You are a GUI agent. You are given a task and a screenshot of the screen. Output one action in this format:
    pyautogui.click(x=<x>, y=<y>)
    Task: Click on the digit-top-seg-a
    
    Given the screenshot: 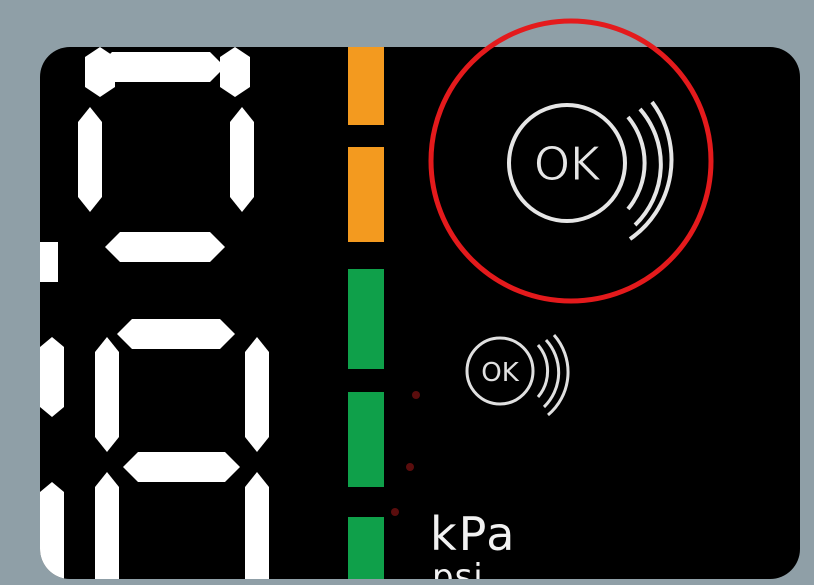 What is the action you would take?
    pyautogui.click(x=161, y=67)
    